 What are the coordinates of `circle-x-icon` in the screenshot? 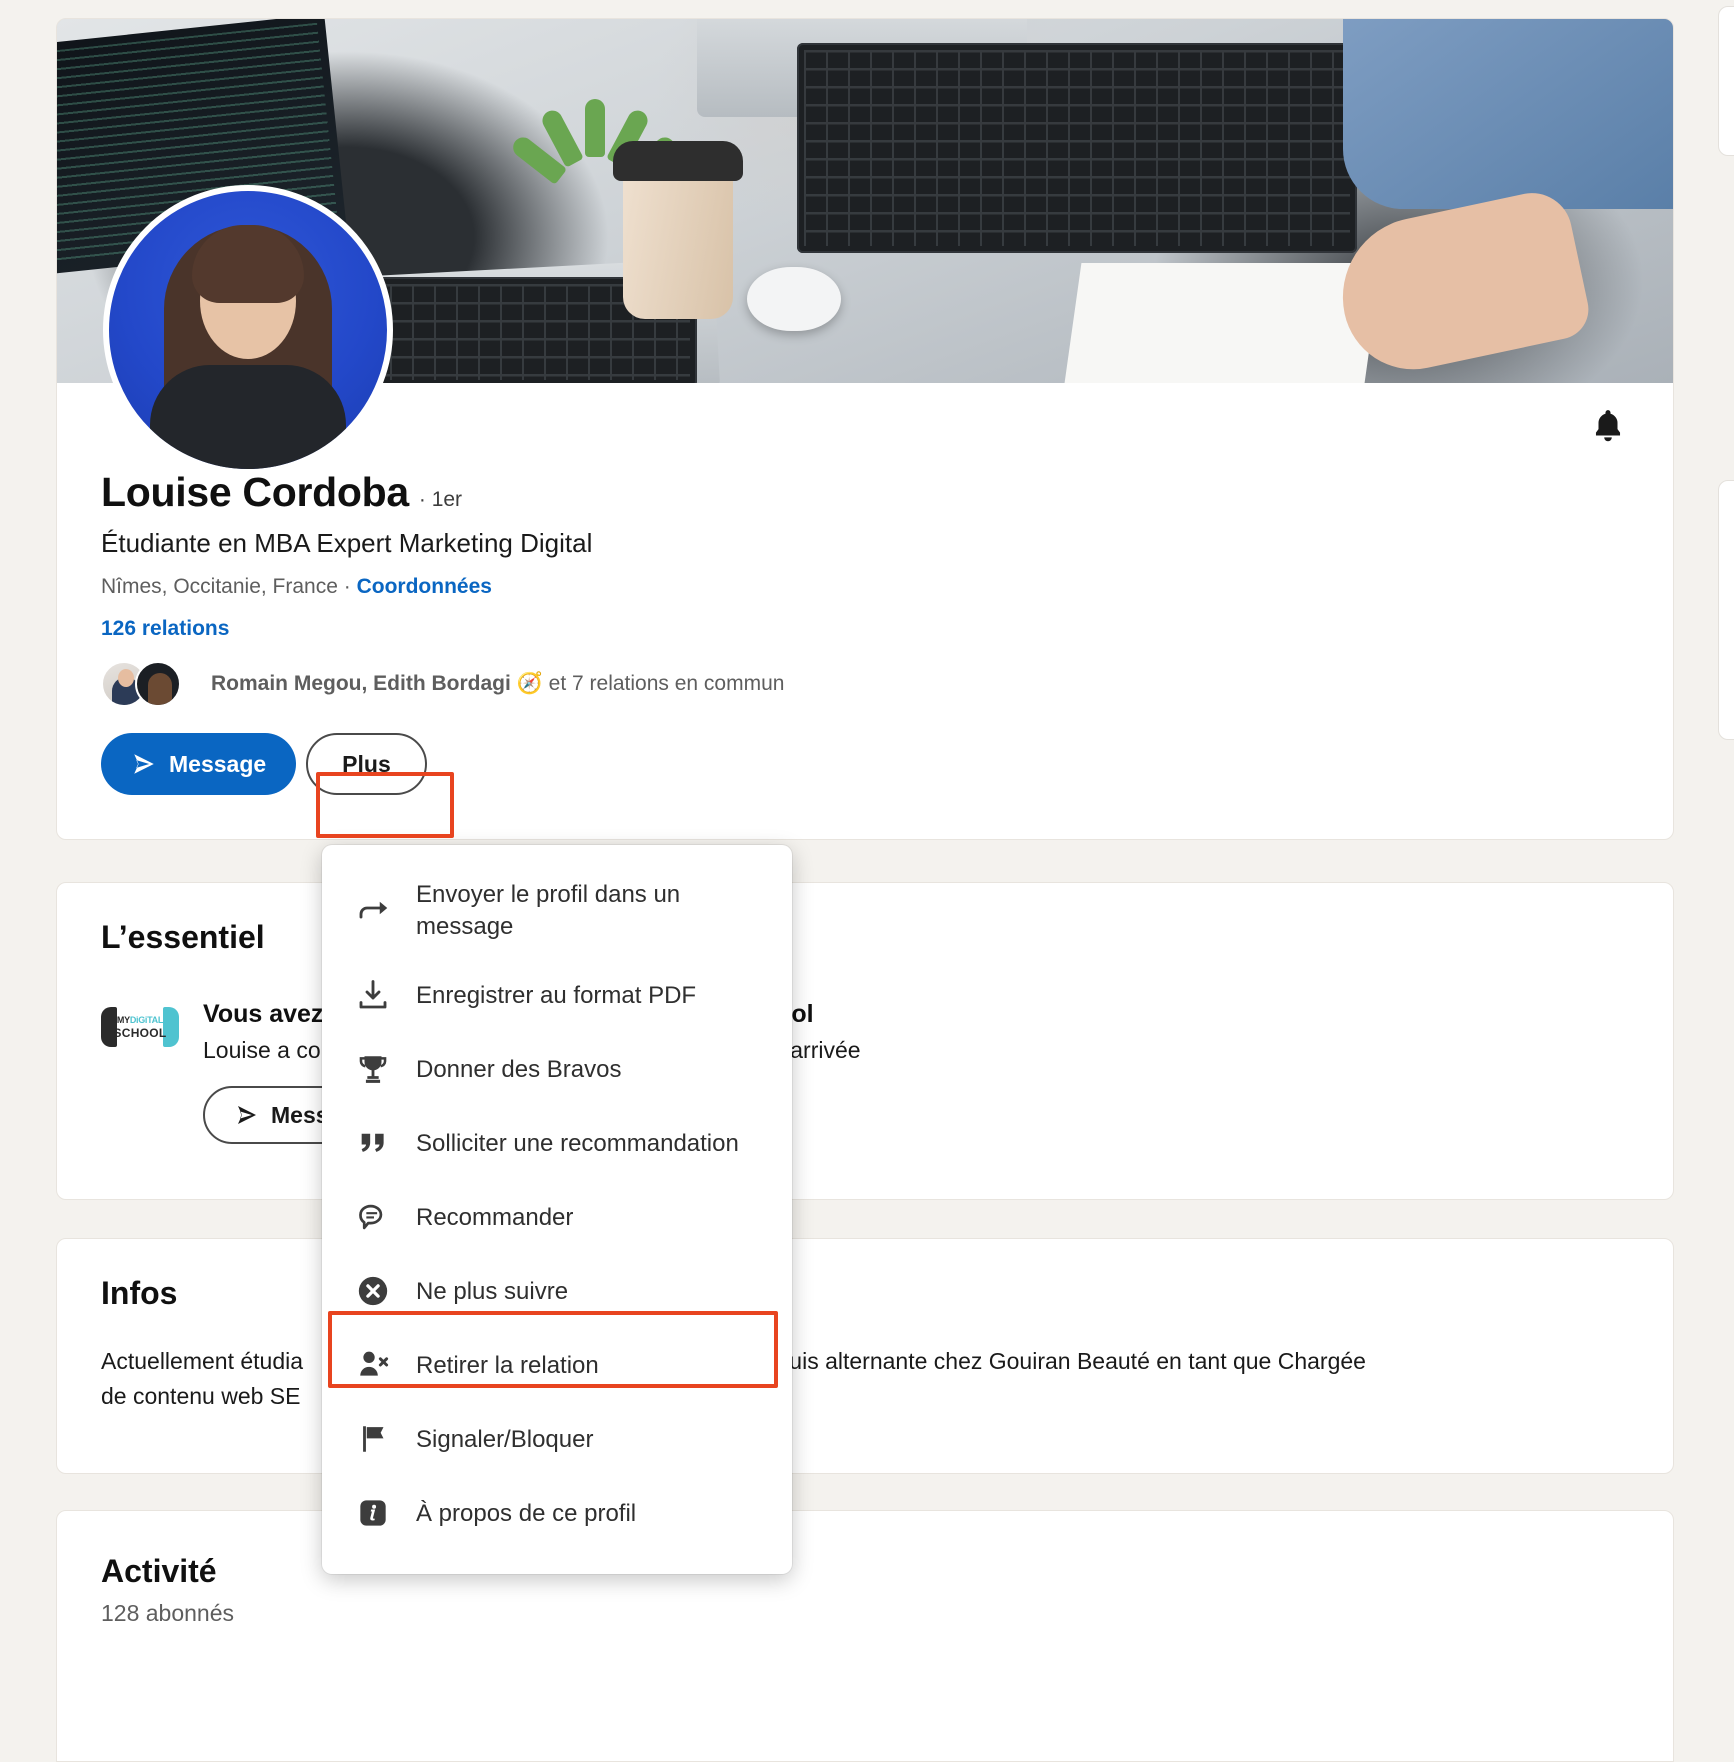 It's located at (373, 1291).